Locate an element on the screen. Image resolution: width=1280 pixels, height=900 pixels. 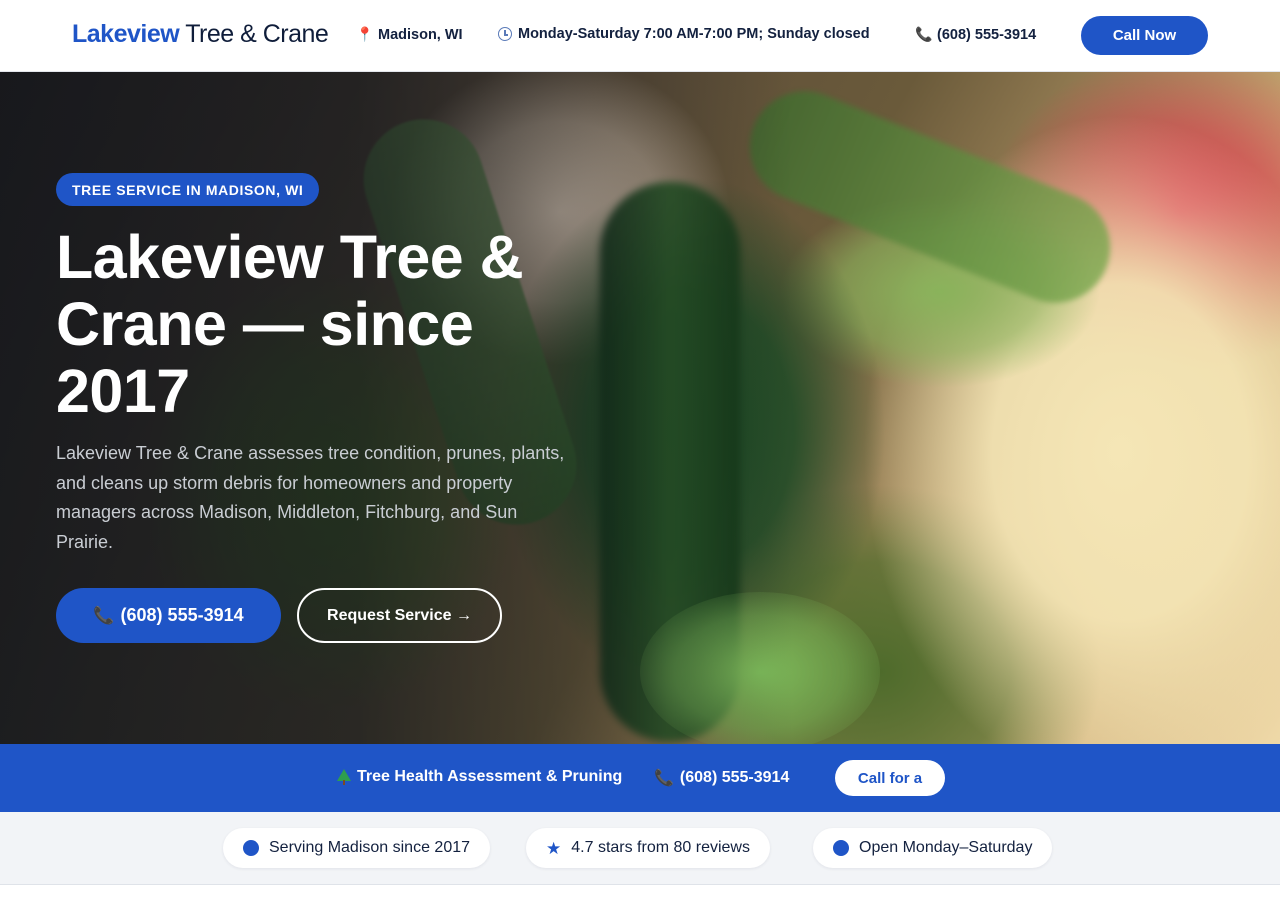
header-phone: 📞 (608) 555-3914 is located at coordinates (976, 34).